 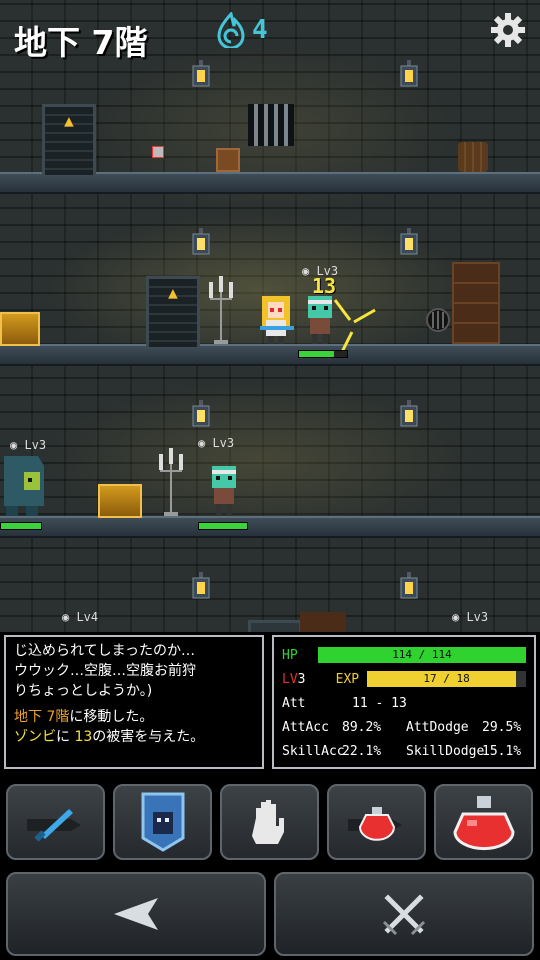 I want to click on hp-text: 114 / 114, so click(x=422, y=654).